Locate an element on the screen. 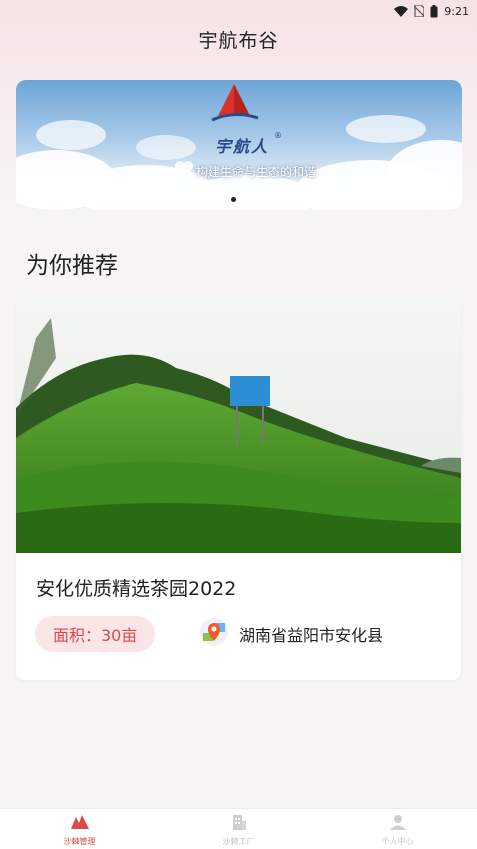  tab-label: 沙棘管理 is located at coordinates (79, 841).